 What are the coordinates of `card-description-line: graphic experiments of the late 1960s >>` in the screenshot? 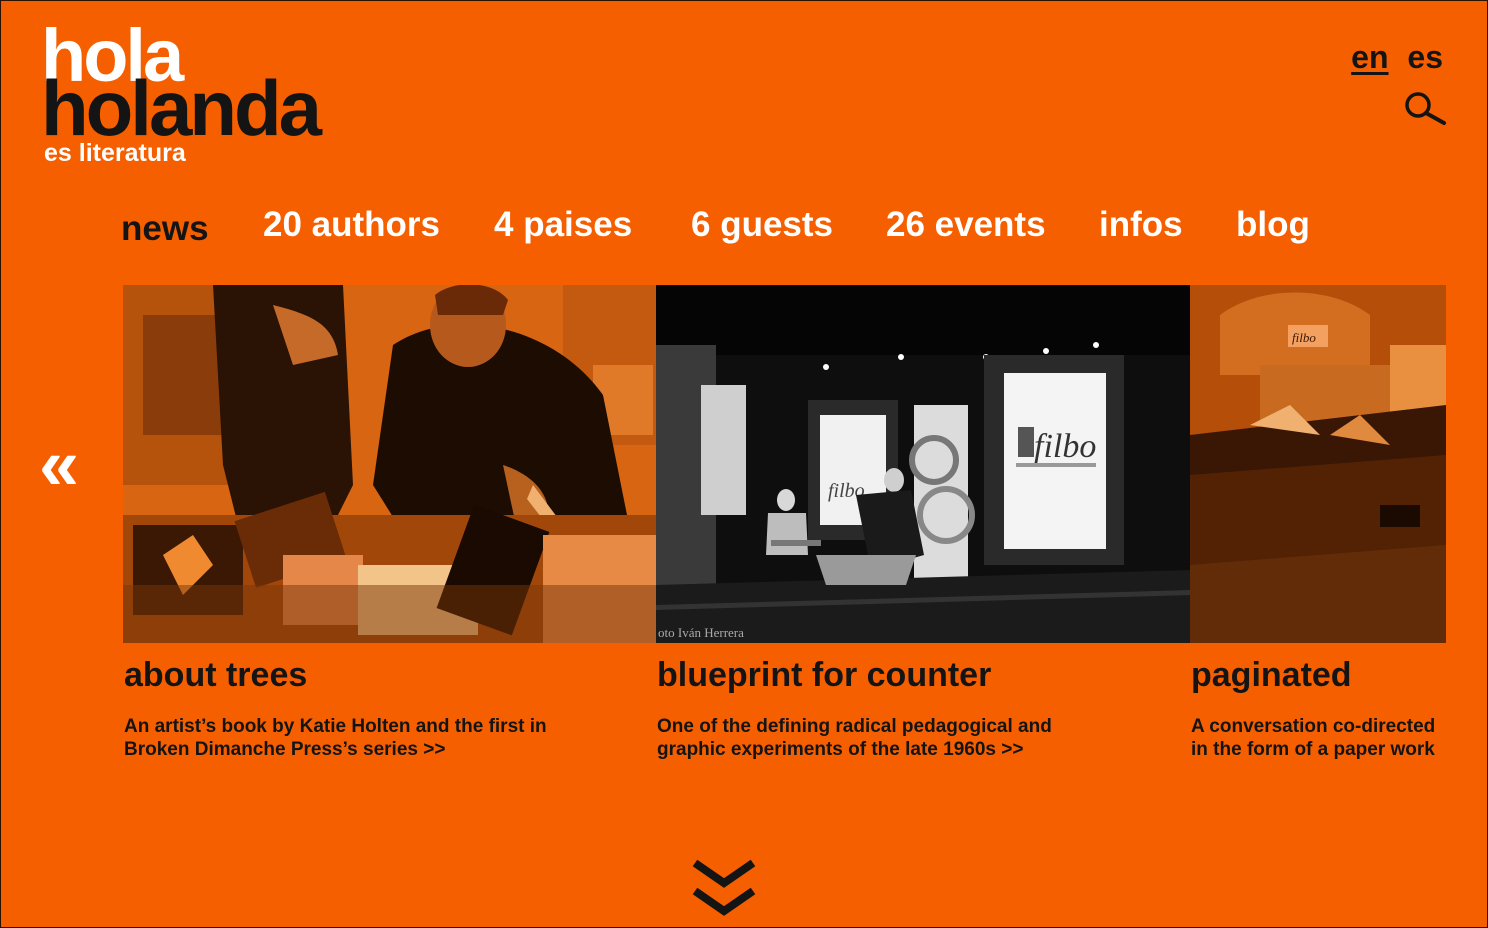 It's located at (919, 749).